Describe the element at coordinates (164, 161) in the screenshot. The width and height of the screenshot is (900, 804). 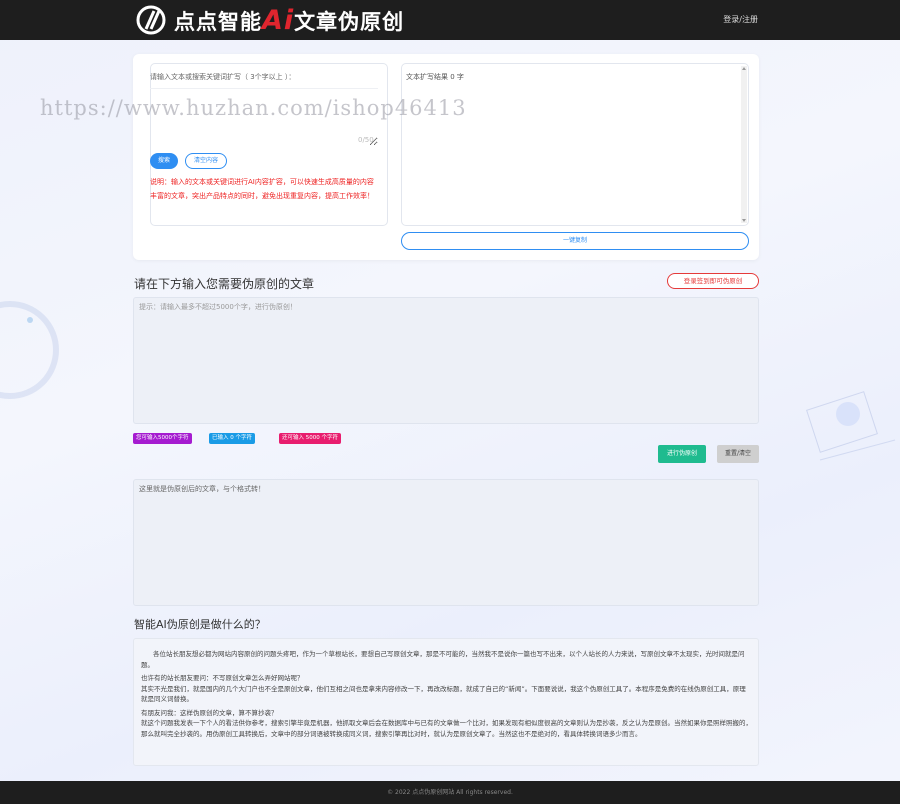
I see `expand-button: 搜索` at that location.